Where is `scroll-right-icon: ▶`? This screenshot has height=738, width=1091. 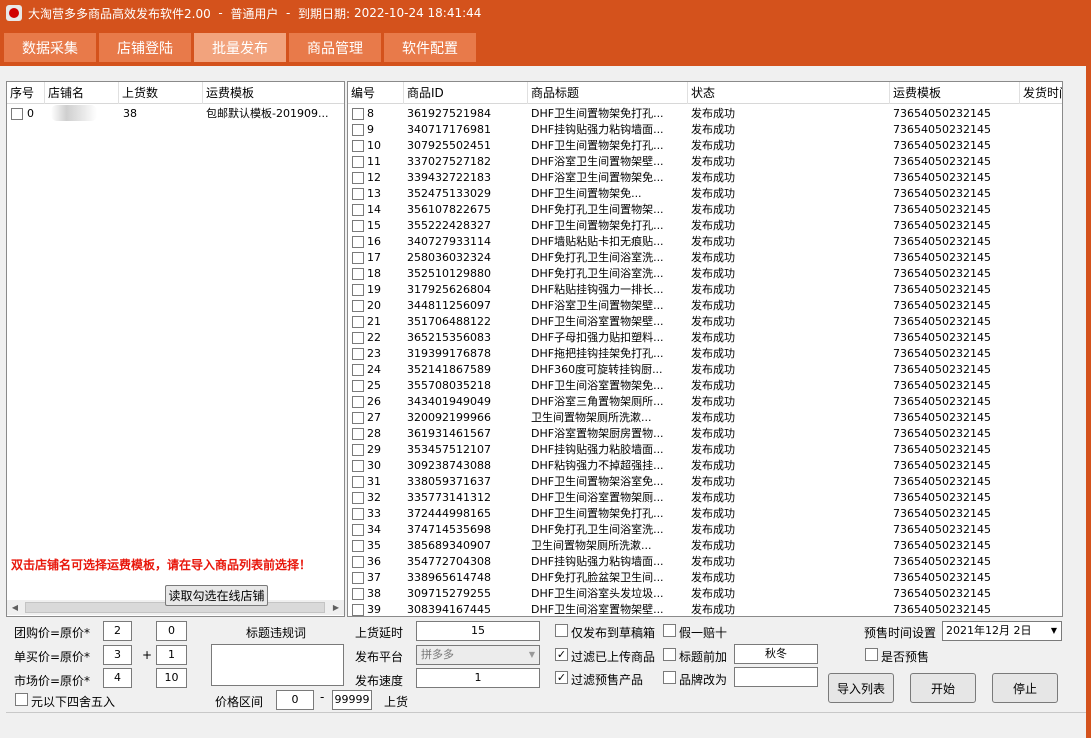
scroll-right-icon: ▶ is located at coordinates (336, 607).